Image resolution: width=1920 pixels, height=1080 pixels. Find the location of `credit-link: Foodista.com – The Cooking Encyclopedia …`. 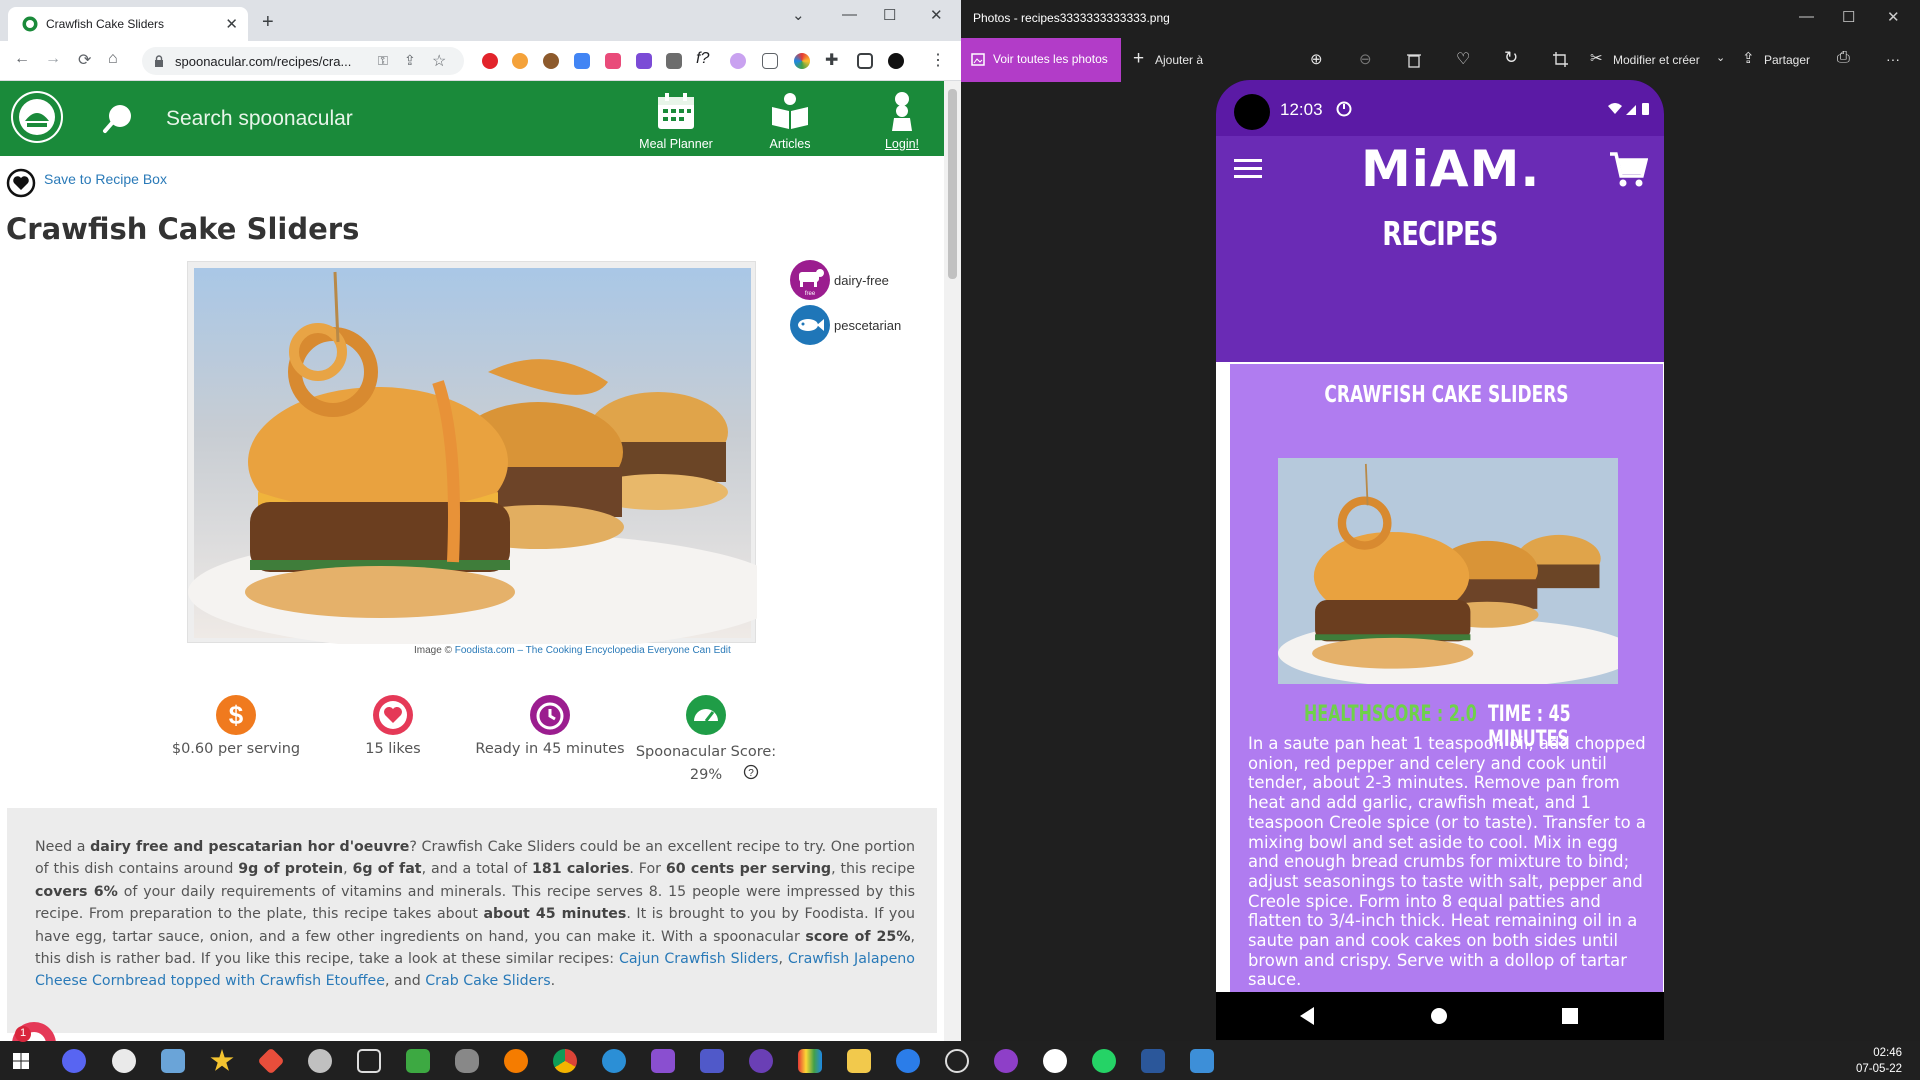

credit-link: Foodista.com – The Cooking Encyclopedia … is located at coordinates (593, 650).